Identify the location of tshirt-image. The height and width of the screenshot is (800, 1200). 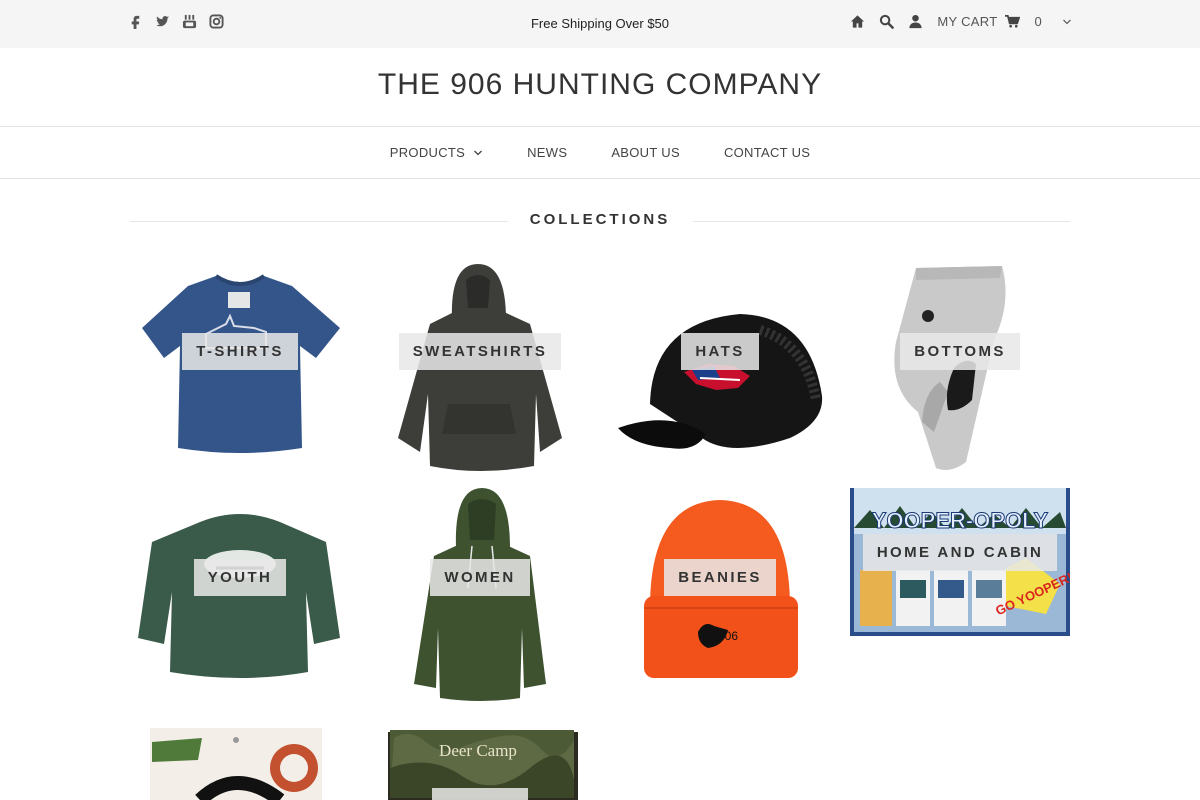
(241, 363).